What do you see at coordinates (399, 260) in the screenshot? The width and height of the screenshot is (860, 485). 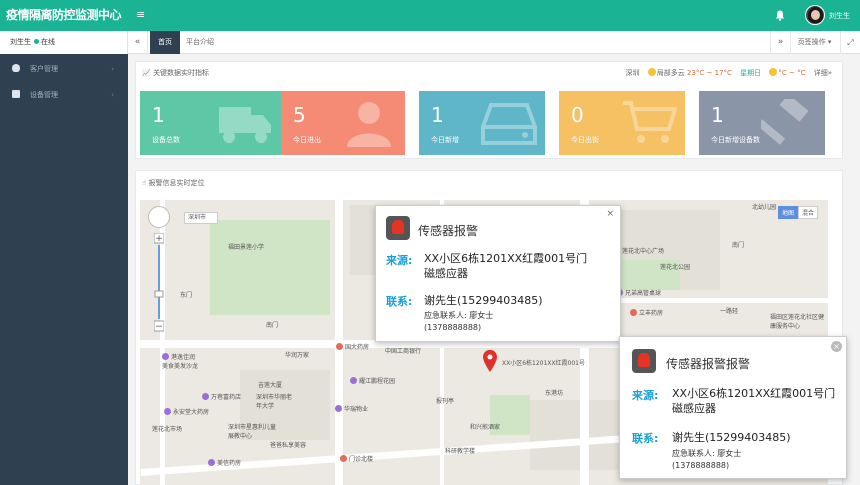 I see `source-label: 来源:` at bounding box center [399, 260].